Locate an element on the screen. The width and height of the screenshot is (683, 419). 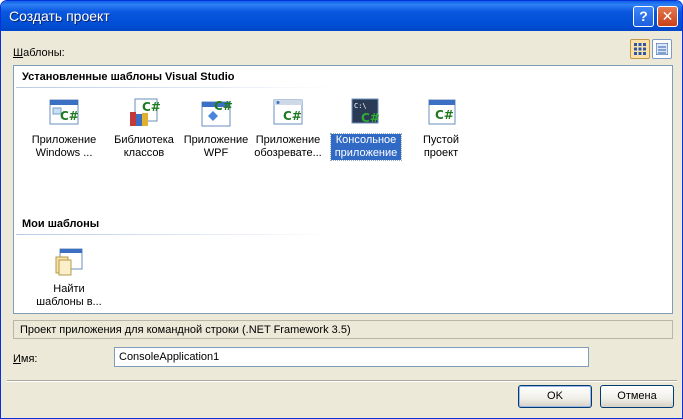
large-icons-view-button is located at coordinates (640, 49).